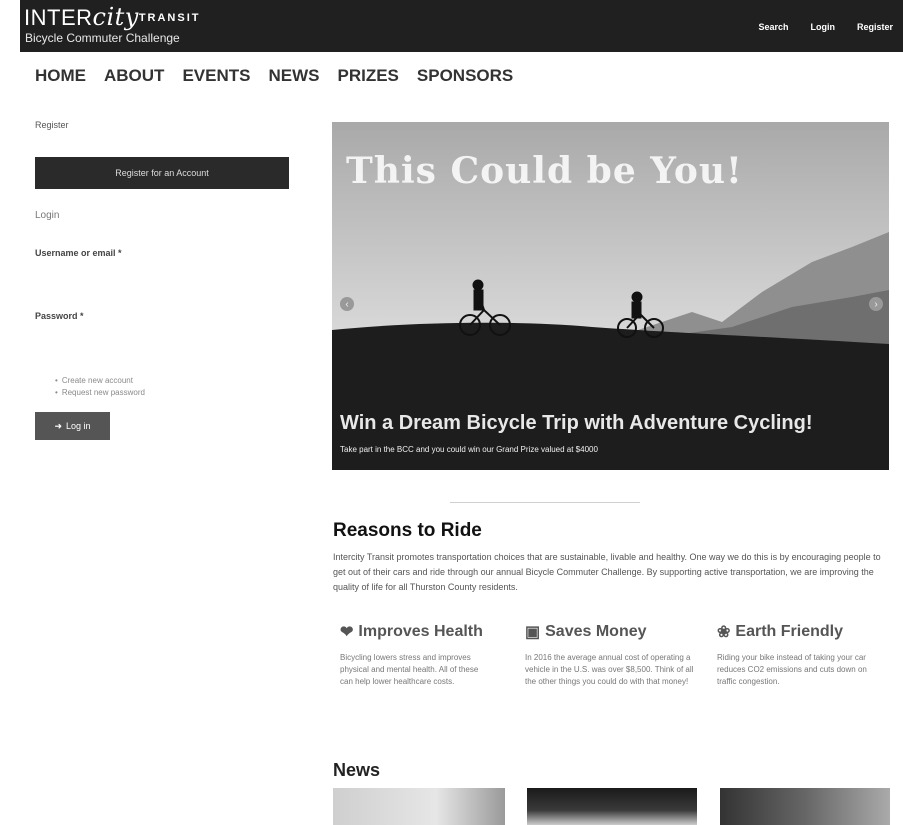 Image resolution: width=903 pixels, height=825 pixels. I want to click on nav-sponsors: SPONSORS, so click(465, 76).